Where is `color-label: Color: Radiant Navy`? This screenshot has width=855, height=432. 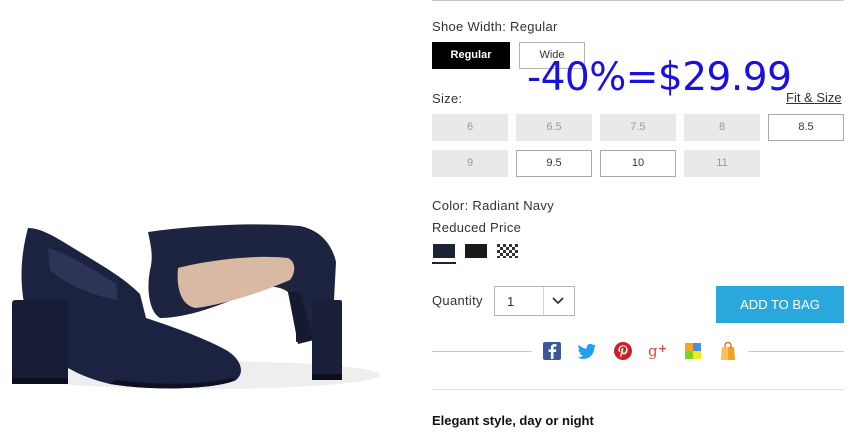
color-label: Color: Radiant Navy is located at coordinates (493, 205).